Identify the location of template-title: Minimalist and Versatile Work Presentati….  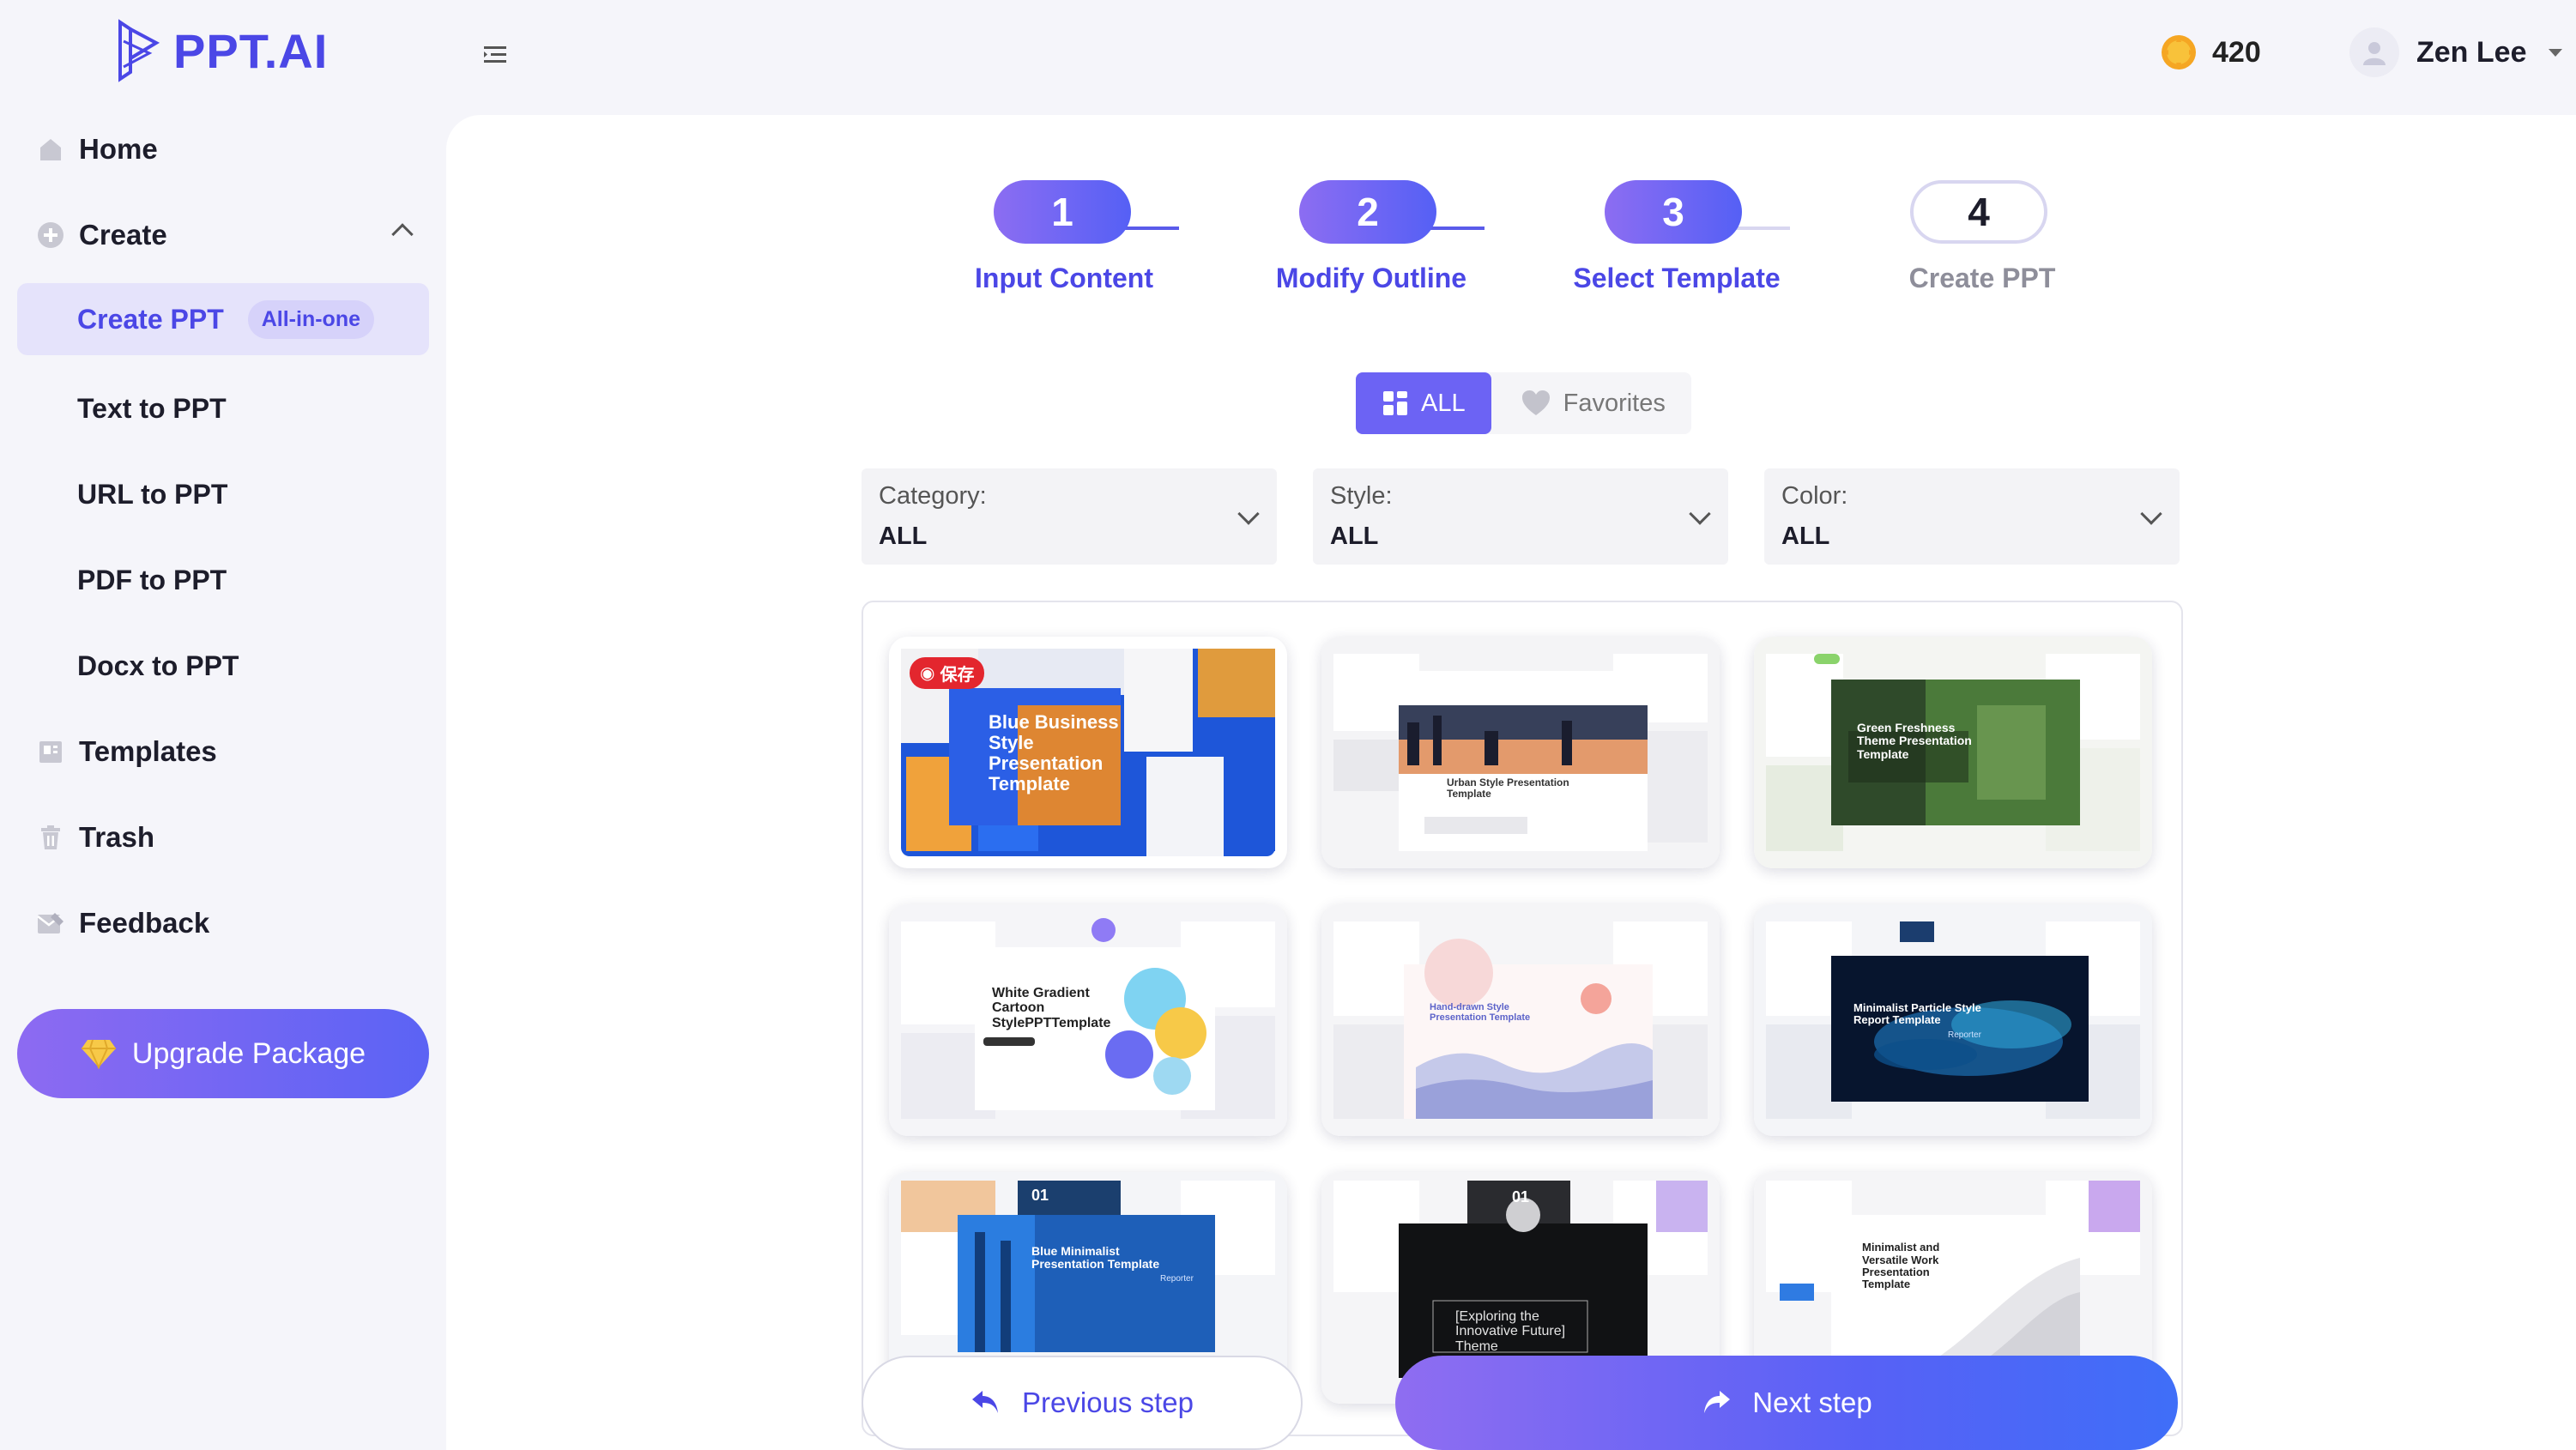
(1901, 1266).